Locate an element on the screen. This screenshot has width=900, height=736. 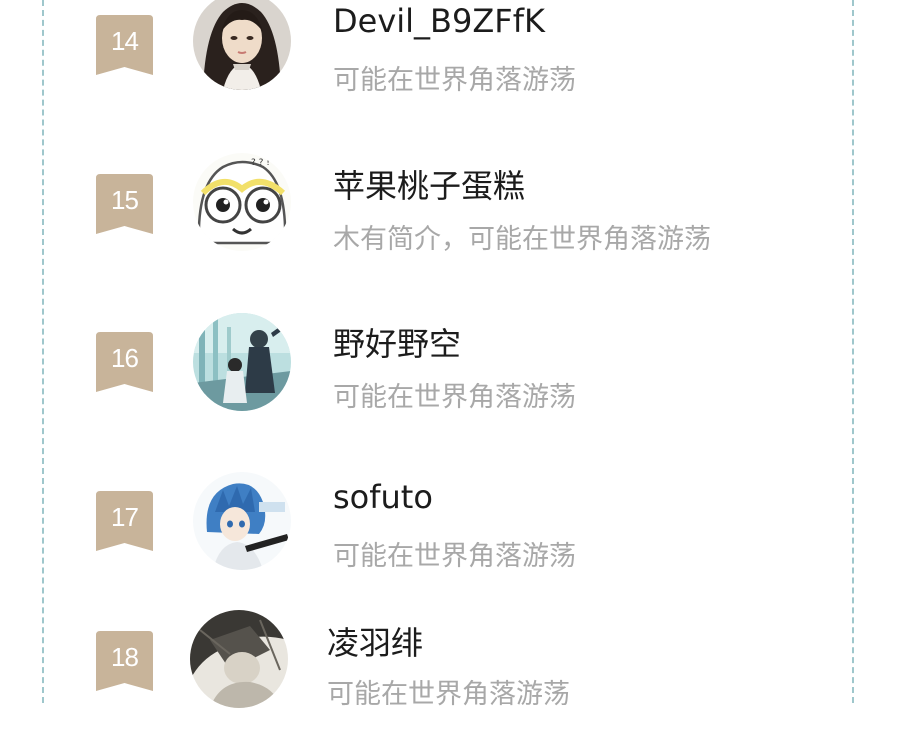
rank-badge: 18 is located at coordinates (124, 661).